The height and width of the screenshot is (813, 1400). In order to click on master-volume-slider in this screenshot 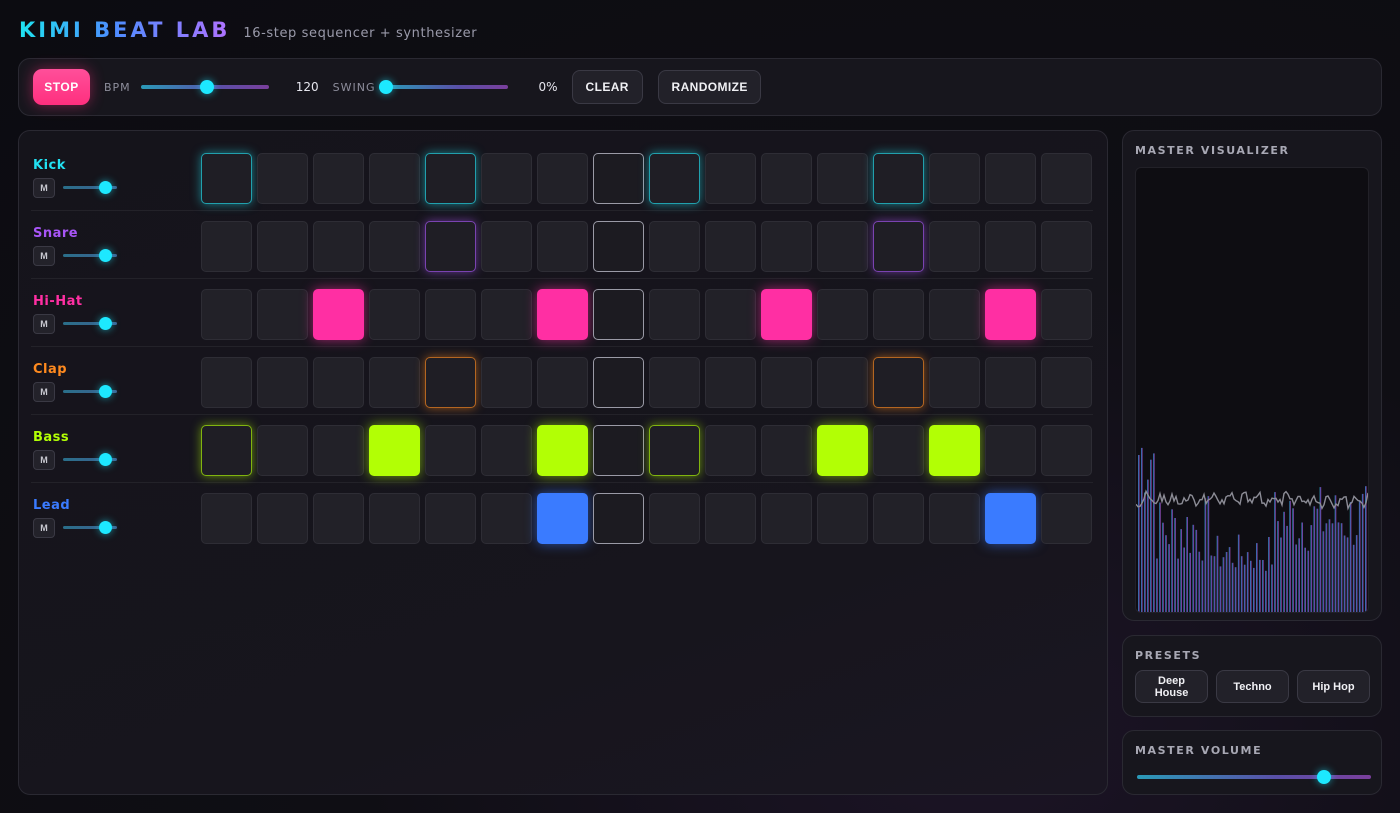, I will do `click(1254, 777)`.